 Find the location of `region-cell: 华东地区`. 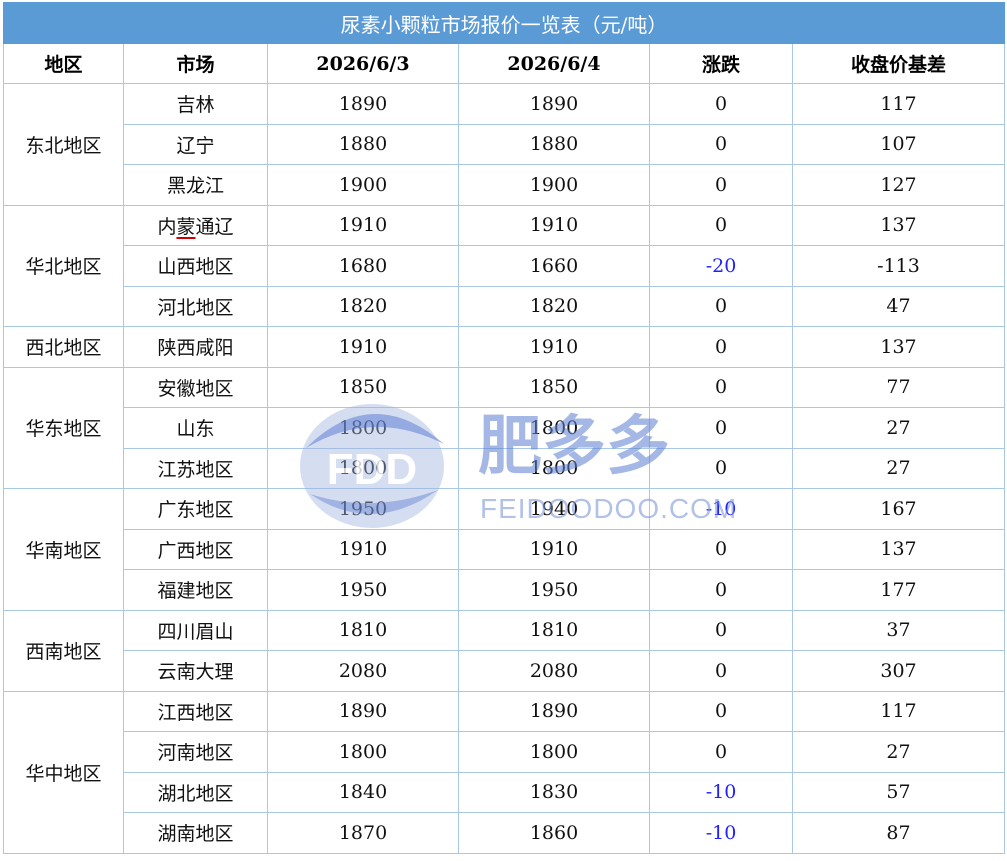

region-cell: 华东地区 is located at coordinates (63, 427).